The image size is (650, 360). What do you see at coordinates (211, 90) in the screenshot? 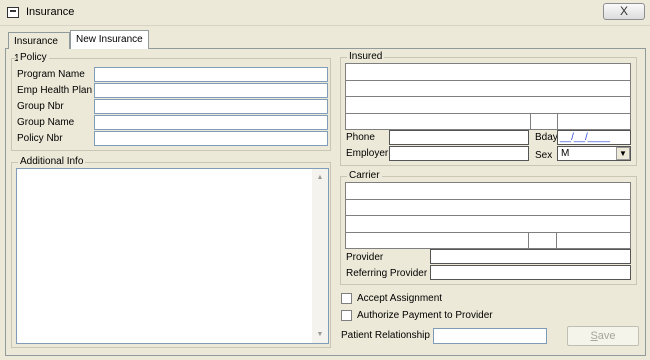
I see `emp-health-plan-input` at bounding box center [211, 90].